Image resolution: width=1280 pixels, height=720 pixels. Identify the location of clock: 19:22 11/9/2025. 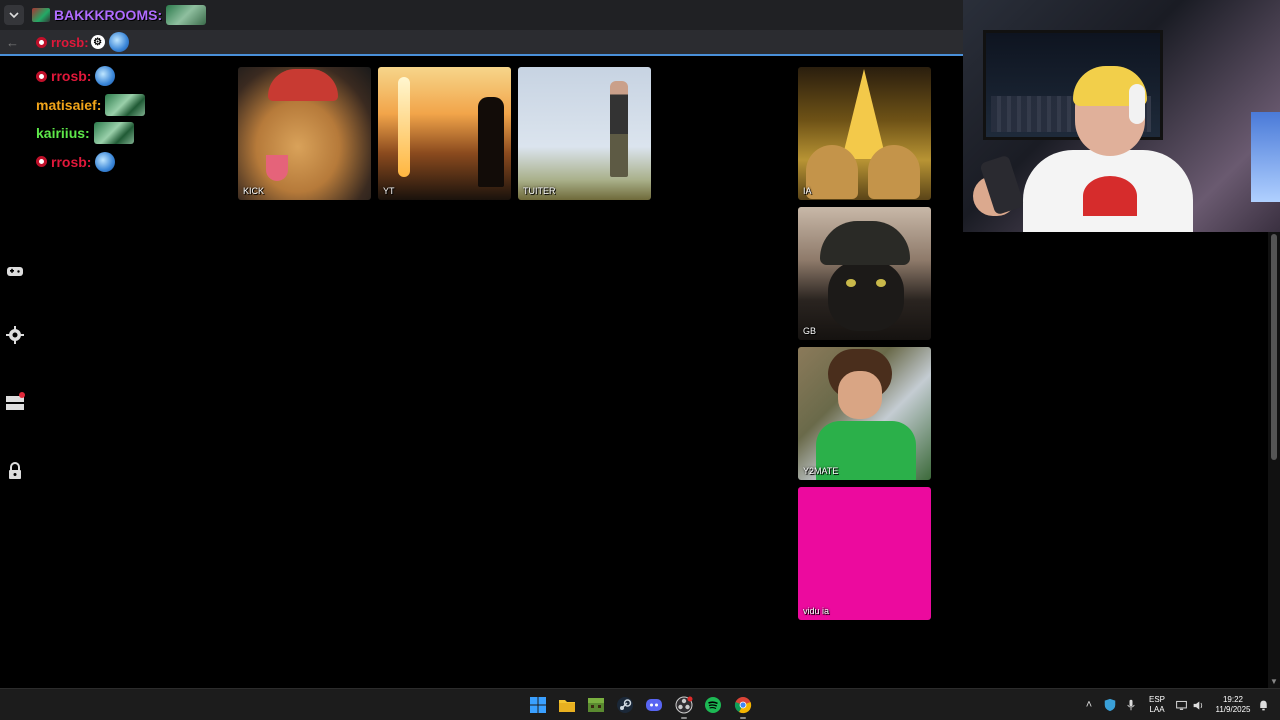
(1233, 705).